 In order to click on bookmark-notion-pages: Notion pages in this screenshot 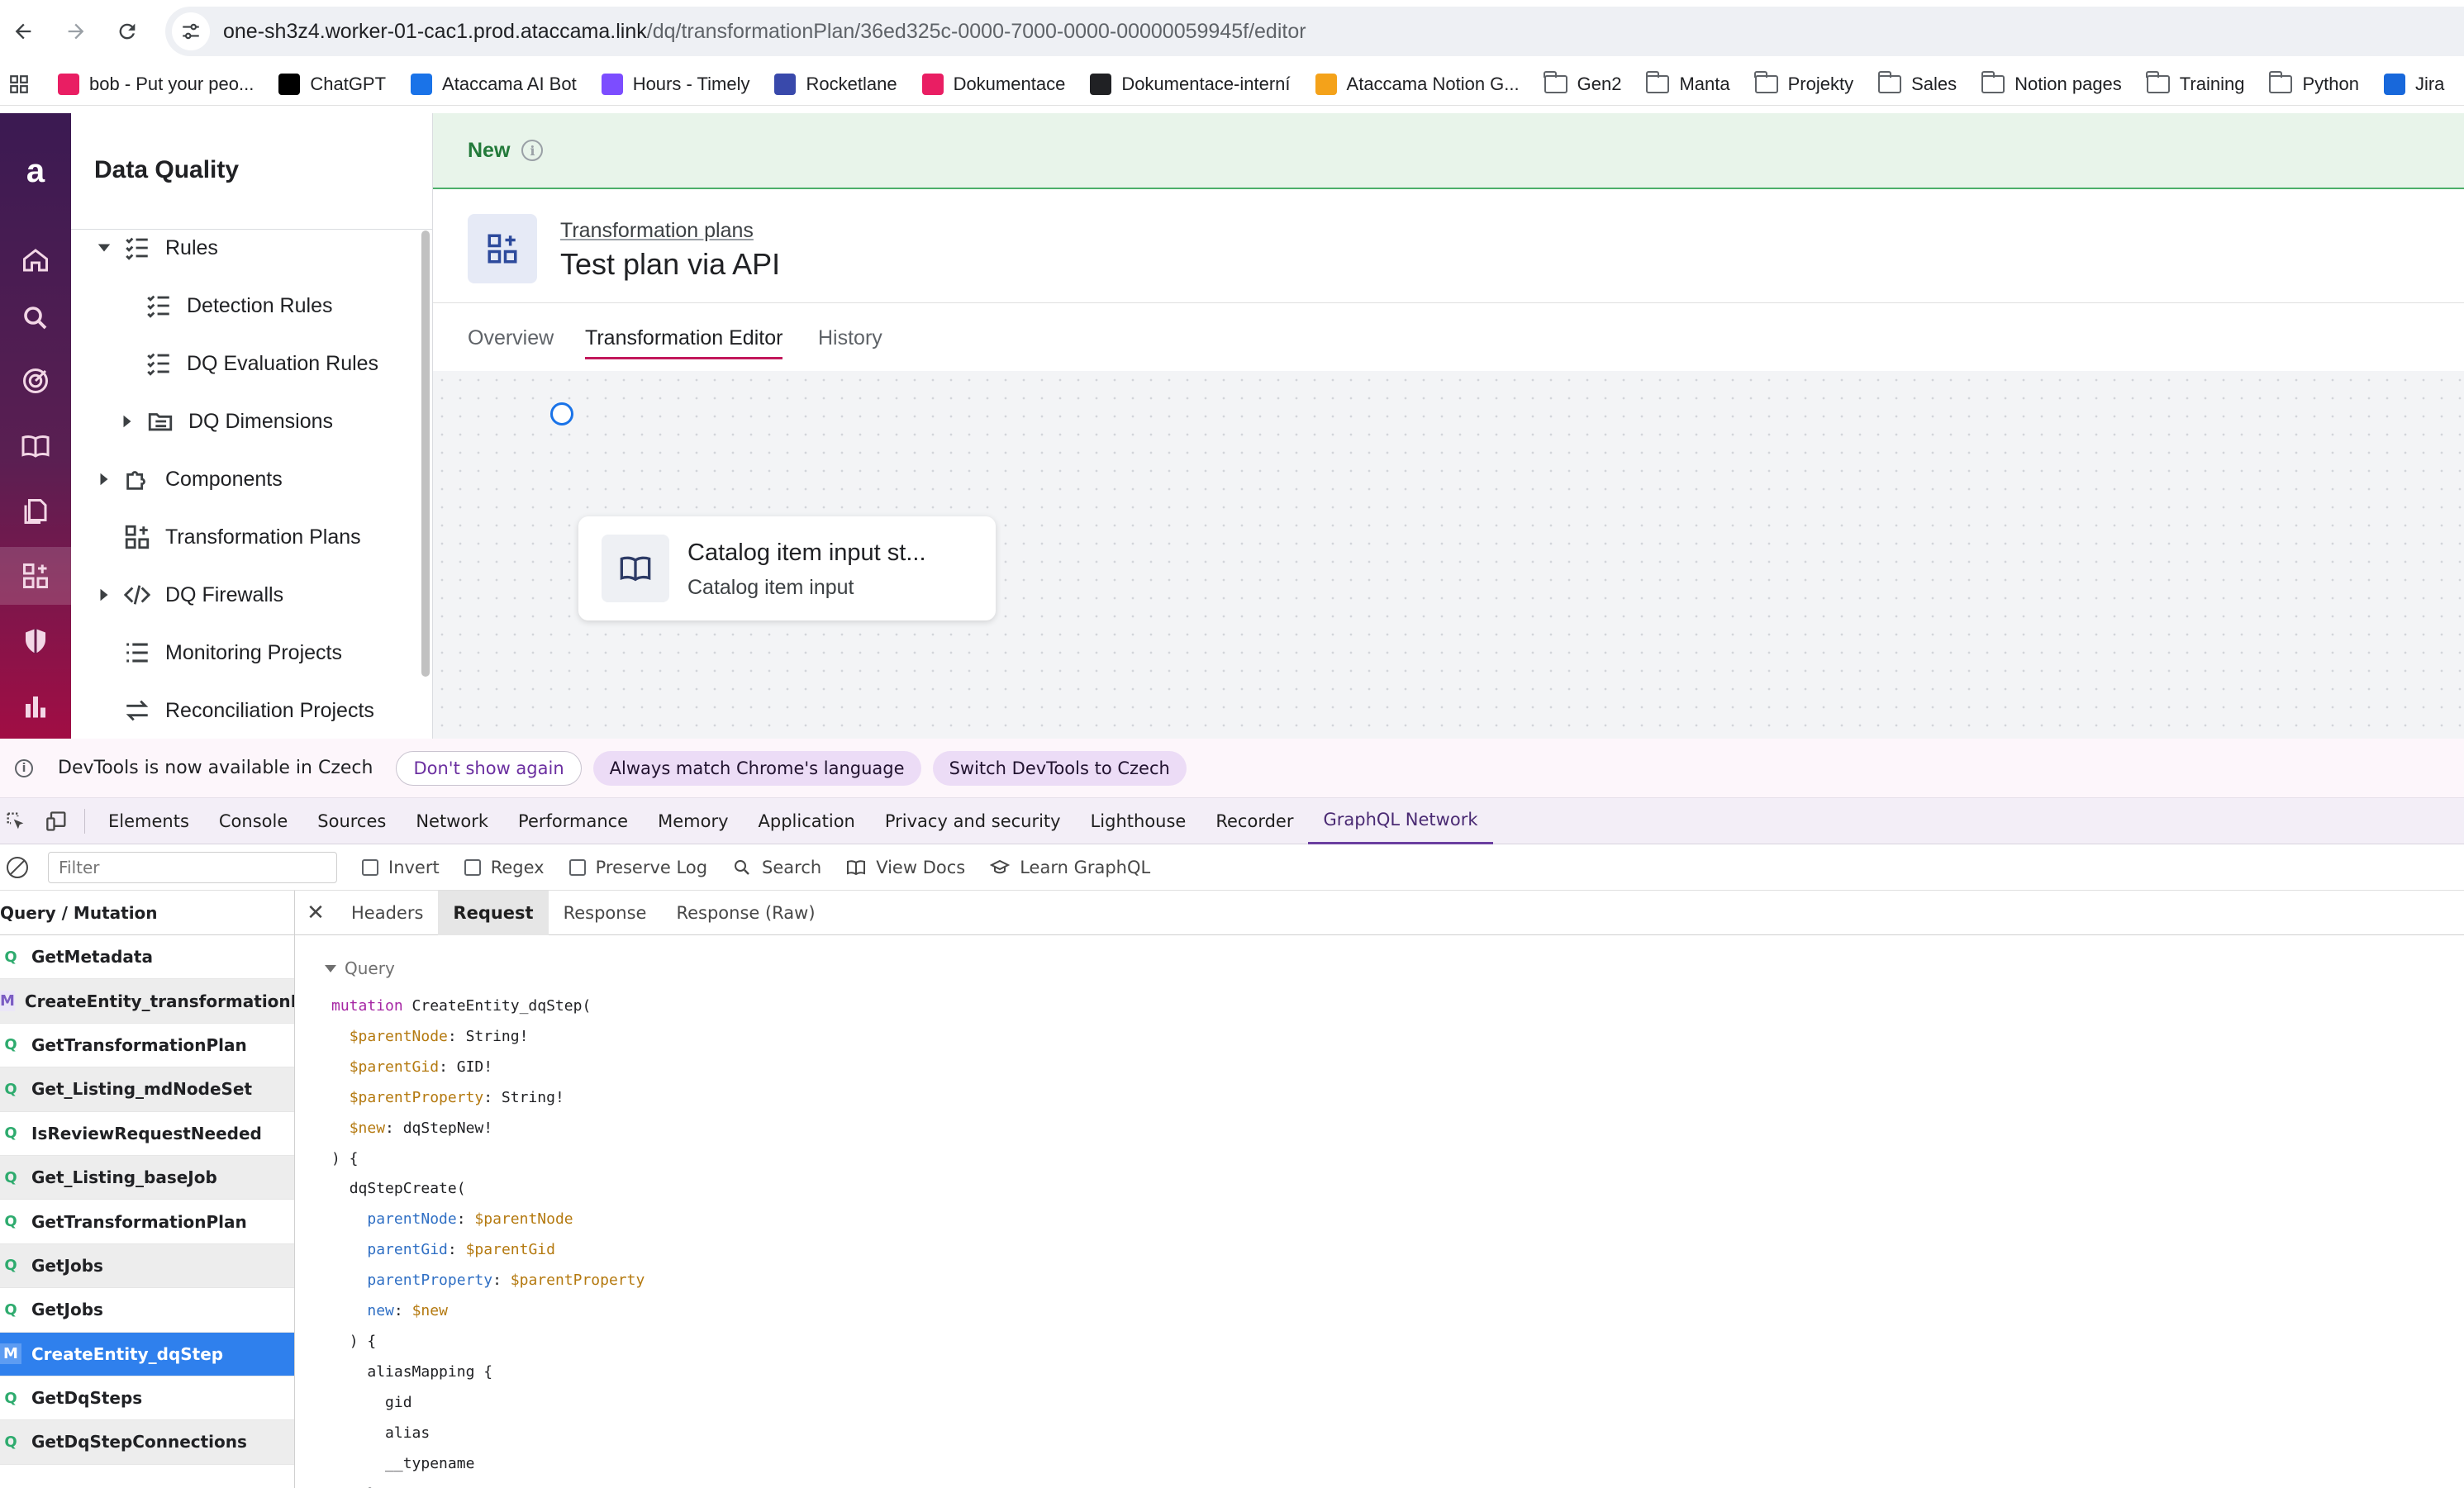, I will do `click(2051, 83)`.